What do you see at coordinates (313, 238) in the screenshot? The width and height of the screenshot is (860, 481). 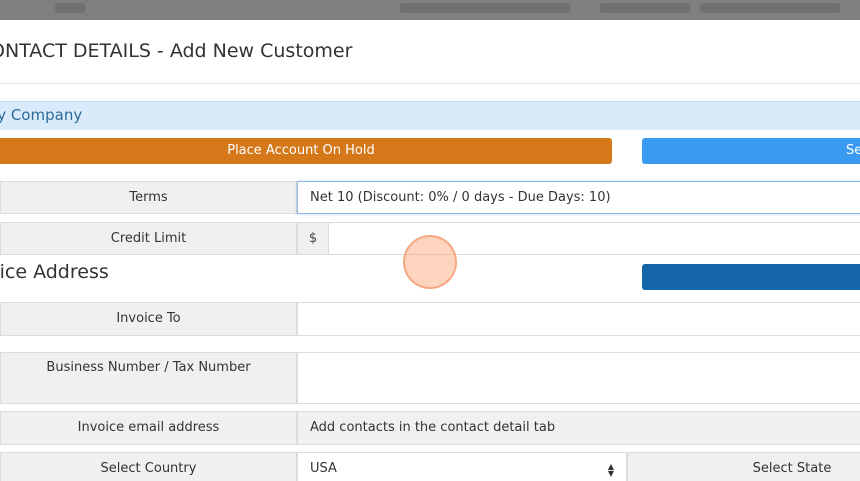 I see `currency-symbol: $` at bounding box center [313, 238].